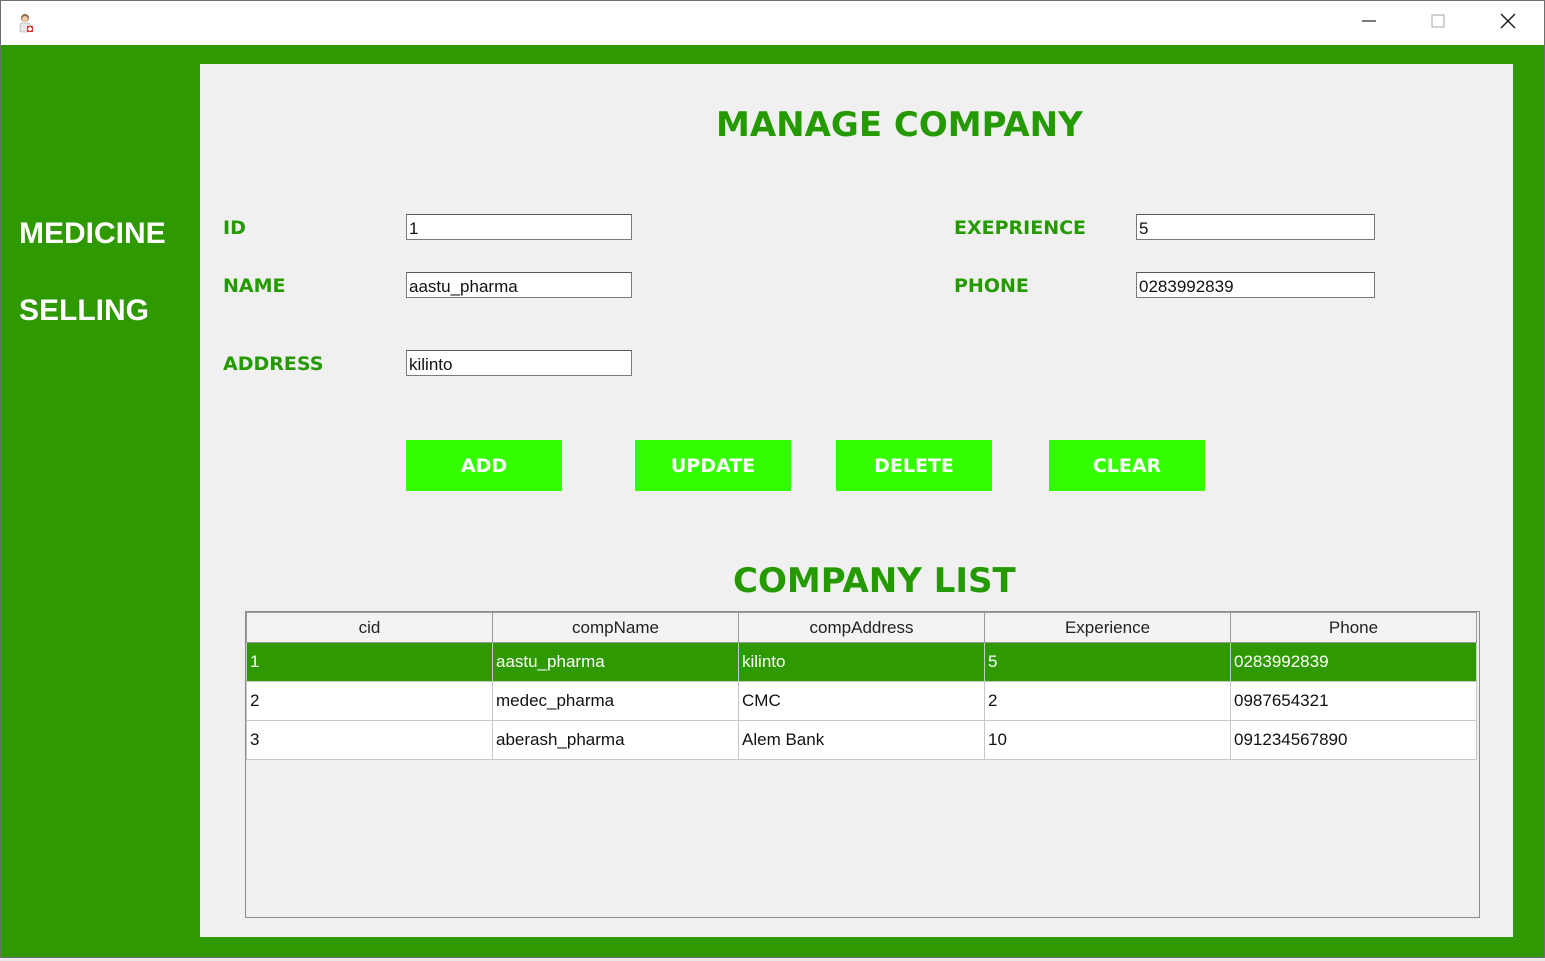 The width and height of the screenshot is (1545, 961). Describe the element at coordinates (369, 627) in the screenshot. I see `column-header-cid: cid` at that location.